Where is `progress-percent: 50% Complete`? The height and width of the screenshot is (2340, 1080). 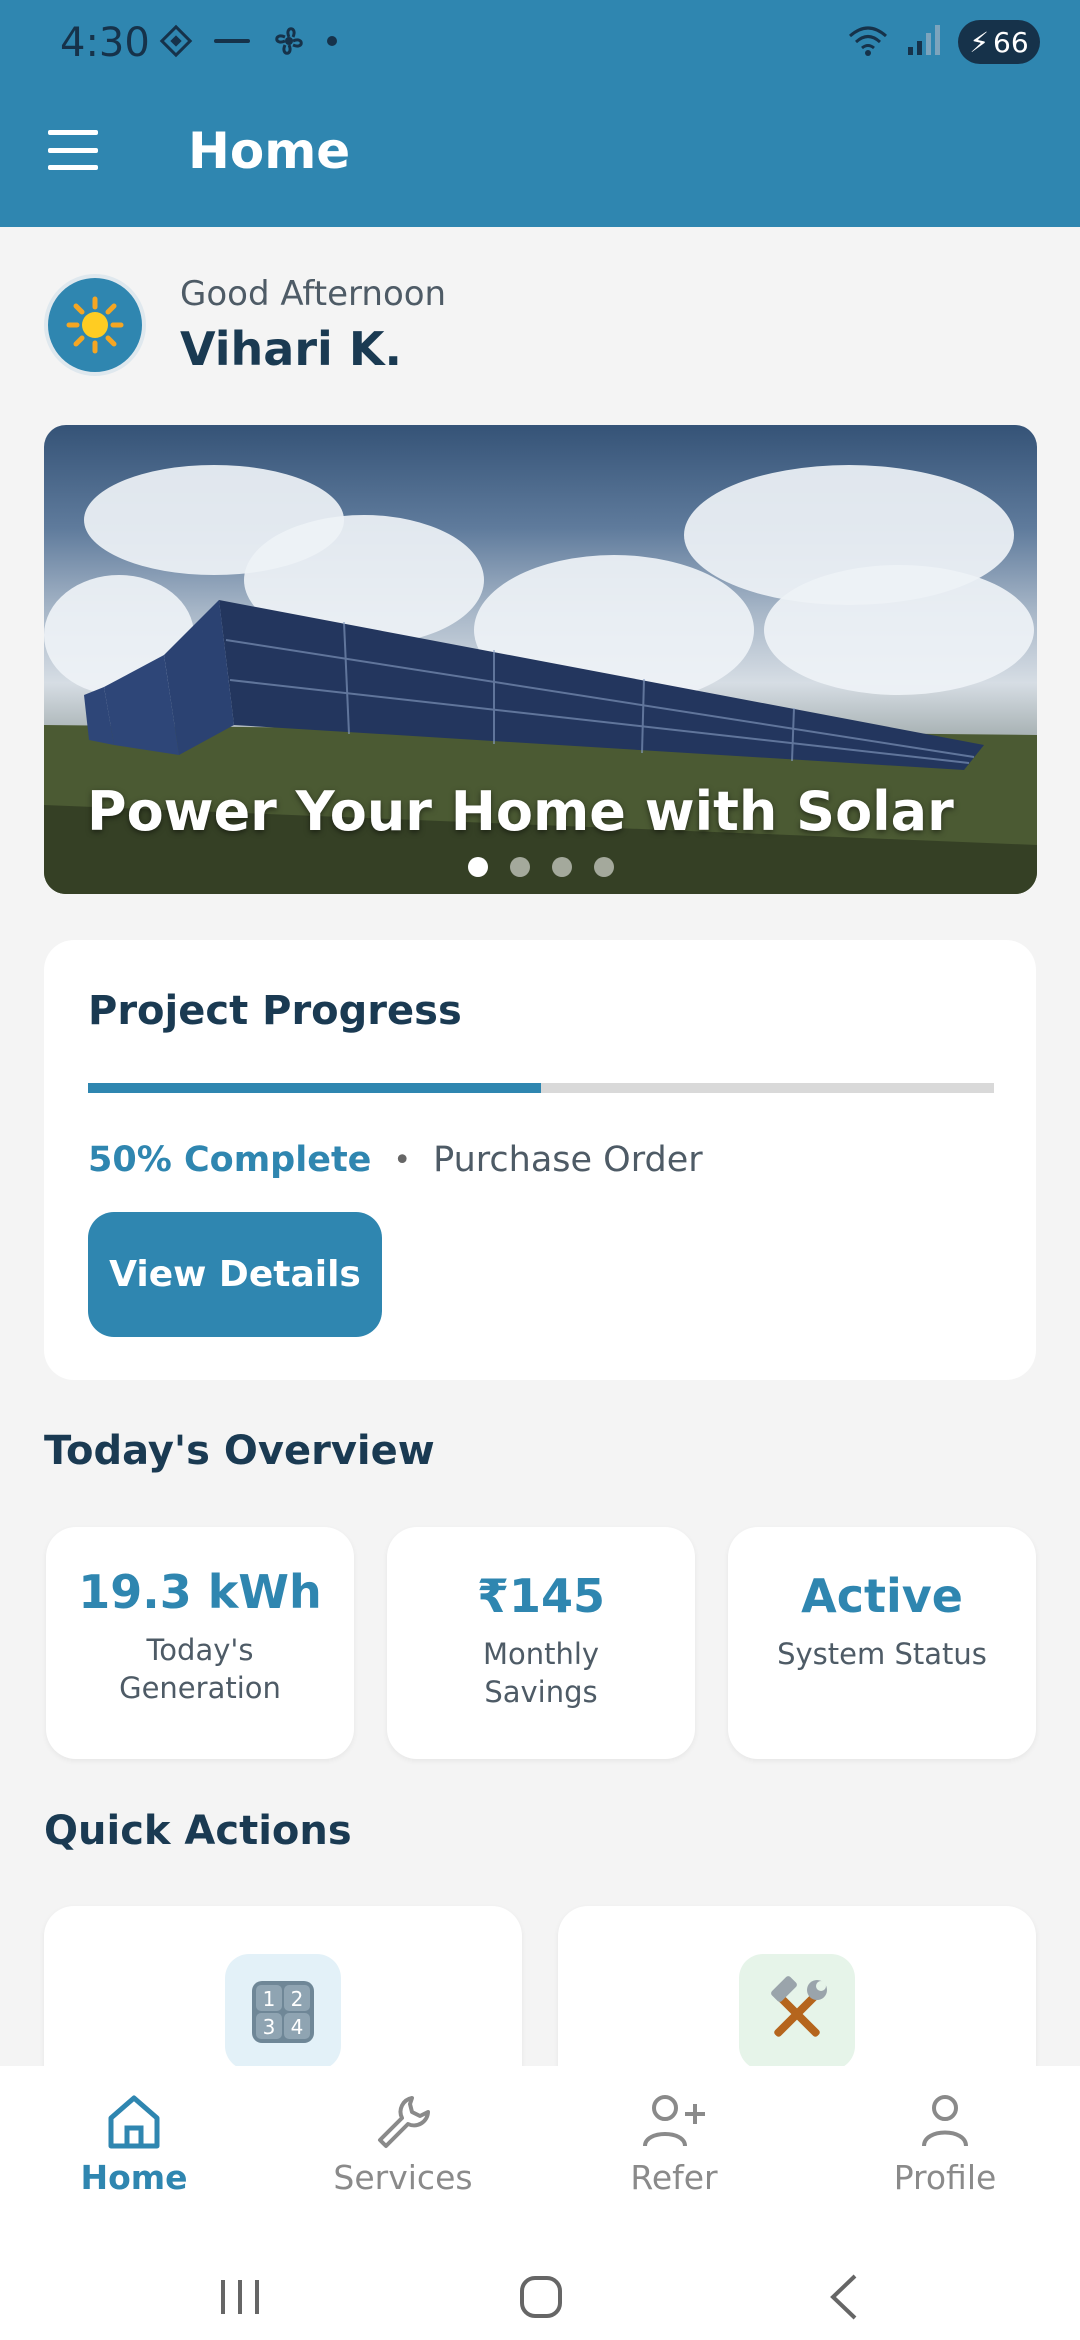
progress-percent: 50% Complete is located at coordinates (230, 1160).